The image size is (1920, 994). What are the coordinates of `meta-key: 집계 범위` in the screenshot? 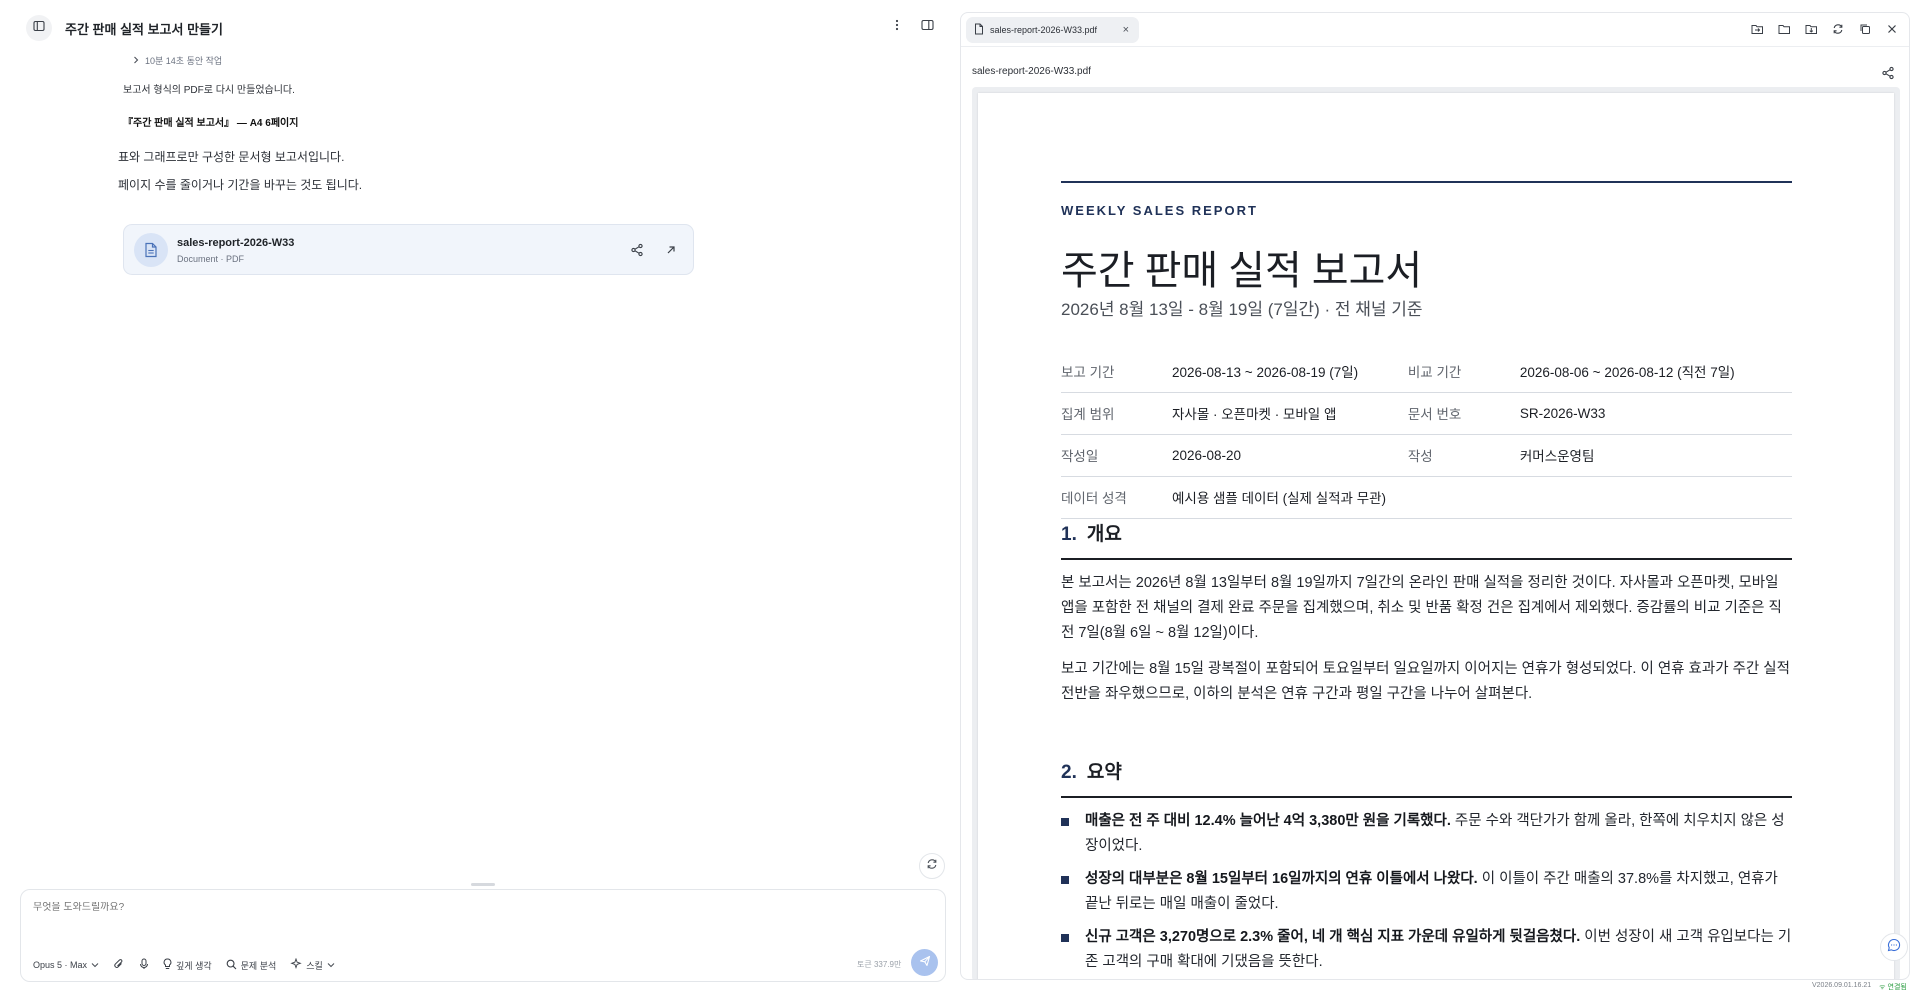 It's located at (1116, 413).